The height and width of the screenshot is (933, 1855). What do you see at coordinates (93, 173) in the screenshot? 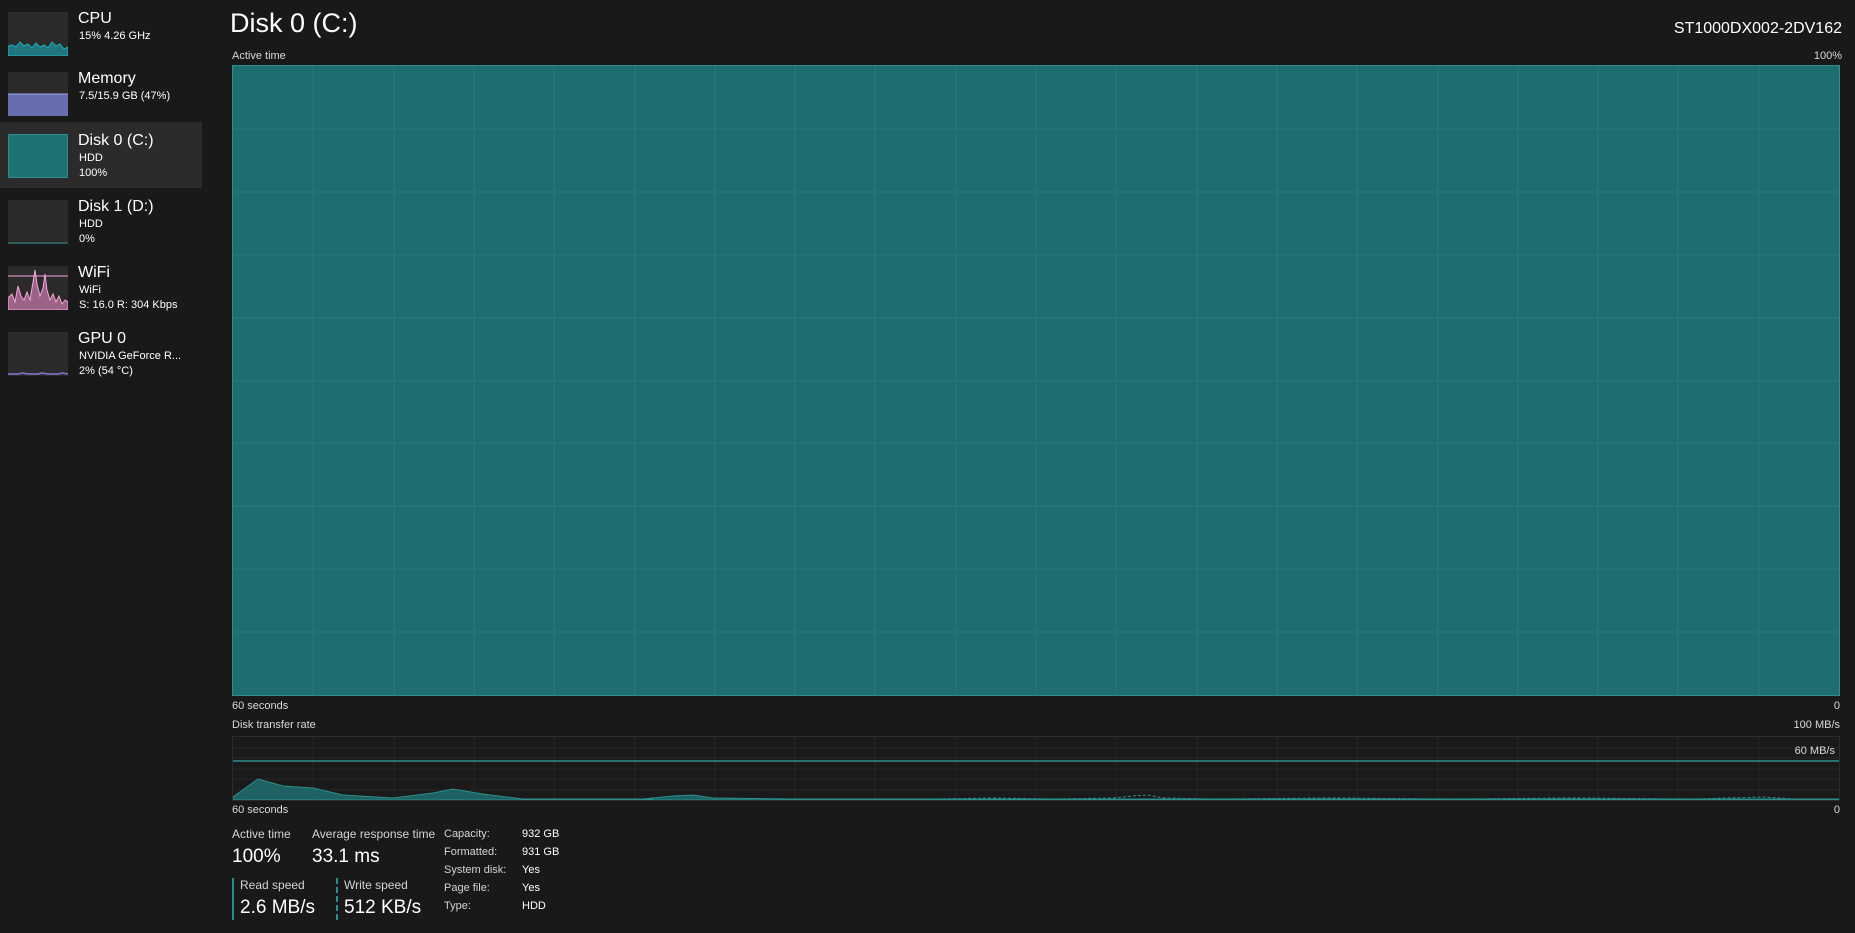
I see `sidebar-item-usage: 100%` at bounding box center [93, 173].